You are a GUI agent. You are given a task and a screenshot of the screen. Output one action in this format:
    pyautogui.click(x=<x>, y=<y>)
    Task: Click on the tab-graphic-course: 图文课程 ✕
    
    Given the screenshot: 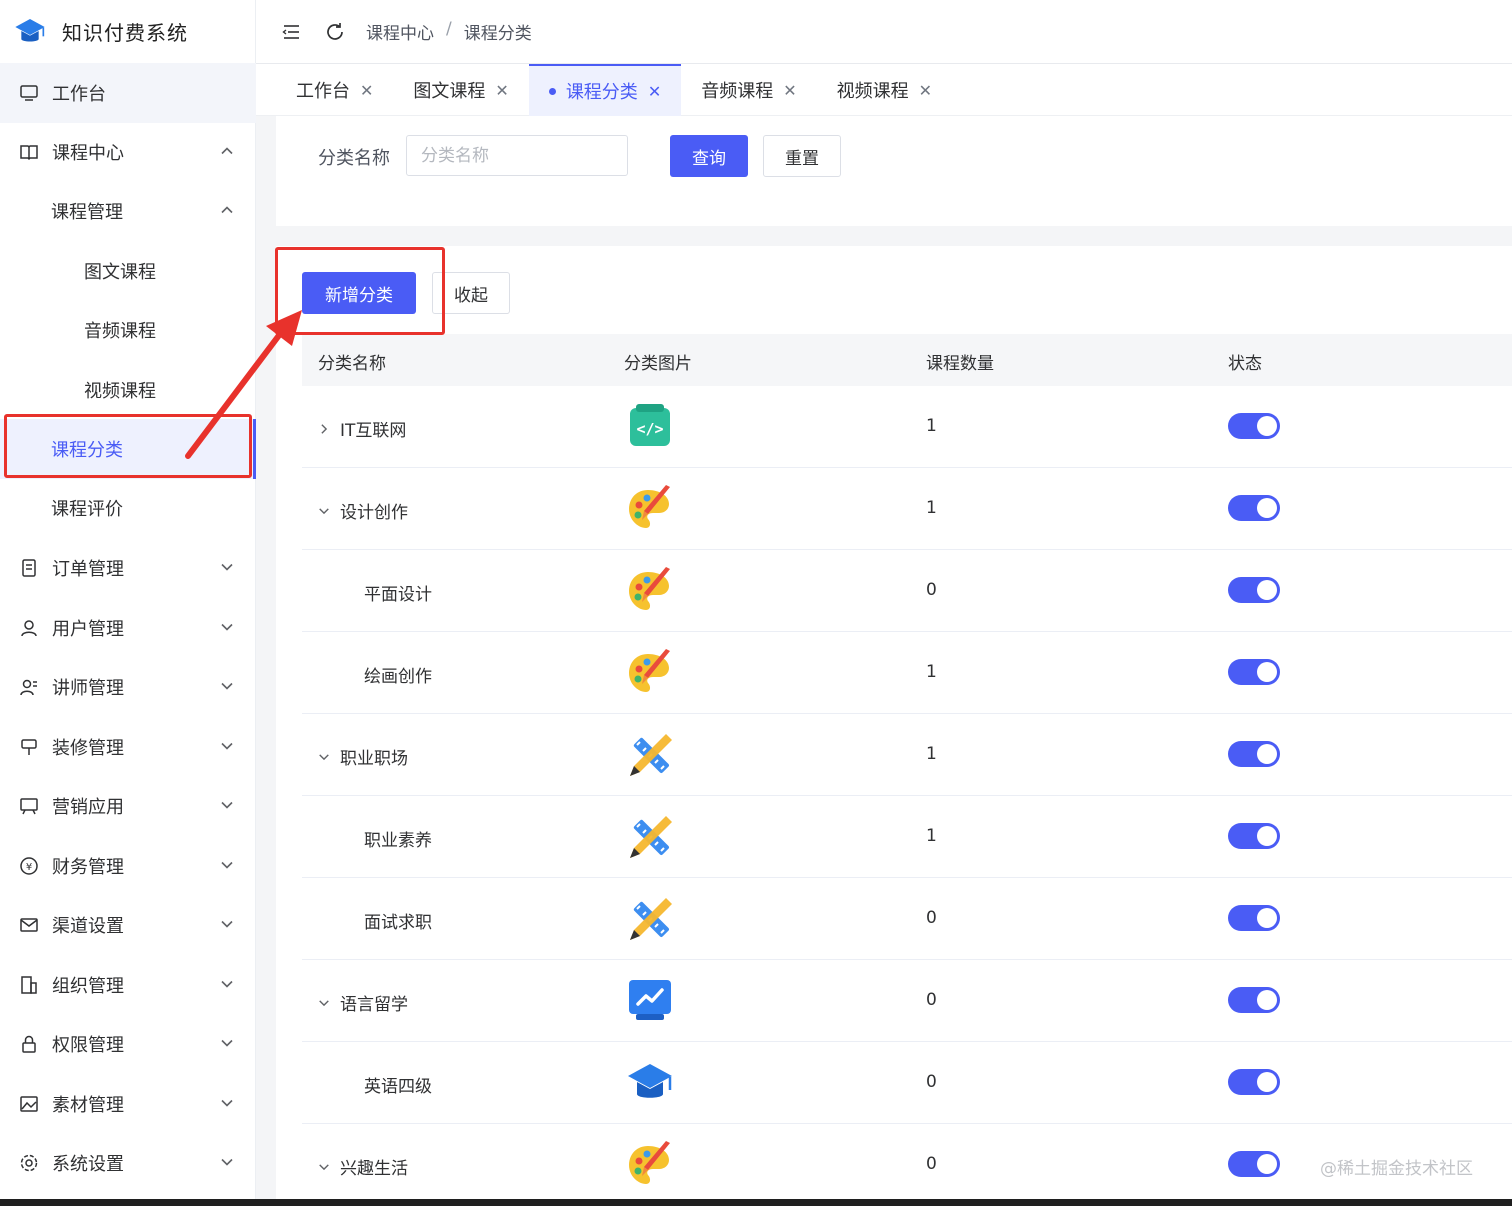 What is the action you would take?
    pyautogui.click(x=460, y=90)
    